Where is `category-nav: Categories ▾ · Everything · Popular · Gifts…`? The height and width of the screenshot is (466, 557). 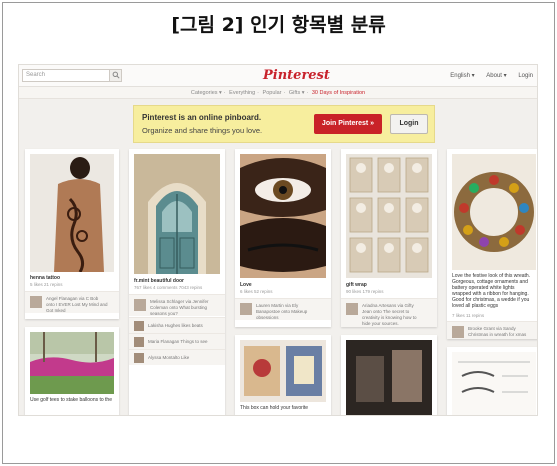 category-nav: Categories ▾ · Everything · Popular · Gifts… is located at coordinates (278, 93).